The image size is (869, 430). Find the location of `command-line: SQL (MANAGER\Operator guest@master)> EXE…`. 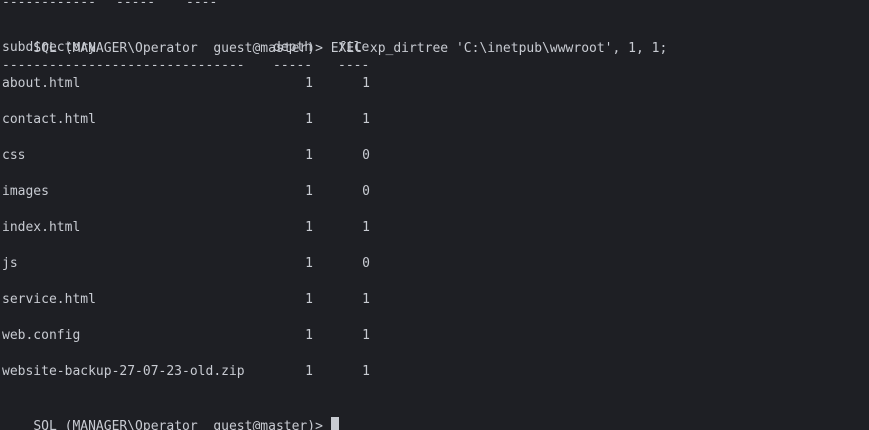

command-line: SQL (MANAGER\Operator guest@master)> EXE… is located at coordinates (334, 39).